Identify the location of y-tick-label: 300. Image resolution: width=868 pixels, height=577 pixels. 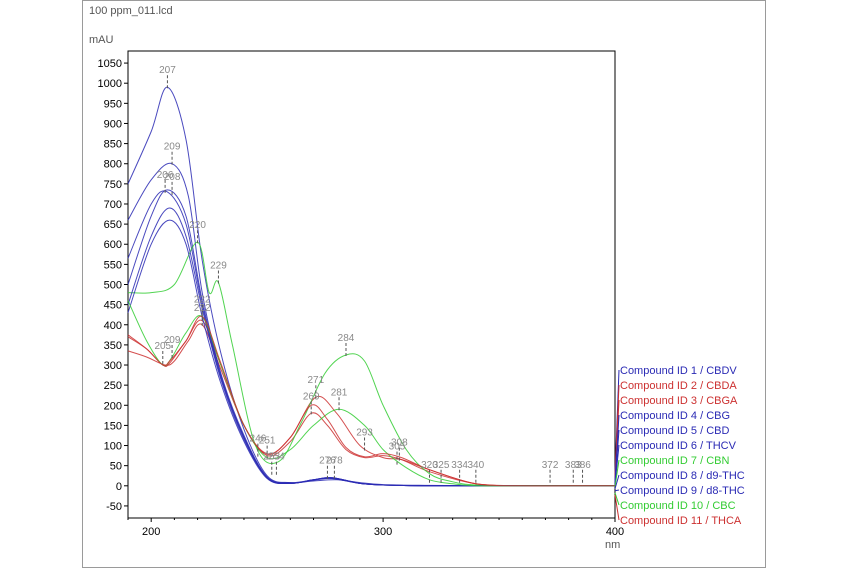
(113, 366).